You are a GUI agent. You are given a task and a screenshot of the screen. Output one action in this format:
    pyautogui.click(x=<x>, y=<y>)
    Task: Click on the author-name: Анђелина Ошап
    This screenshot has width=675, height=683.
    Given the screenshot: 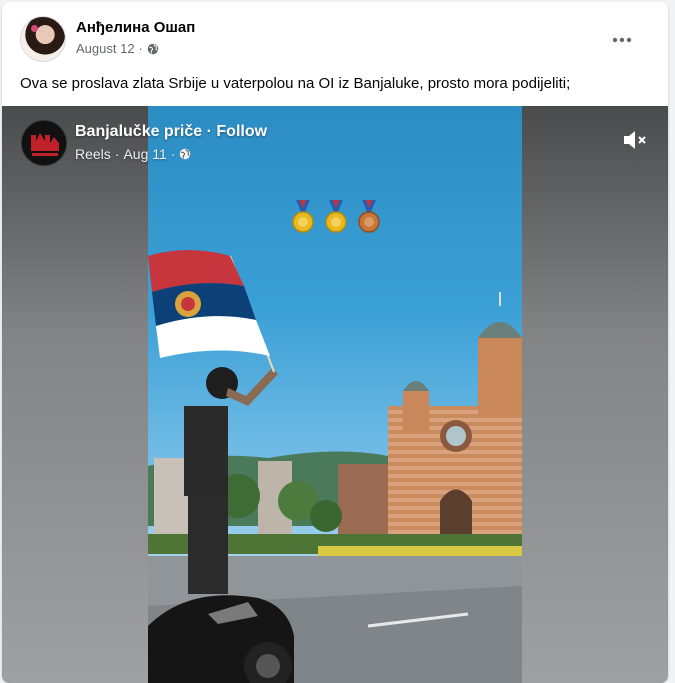 What is the action you would take?
    pyautogui.click(x=135, y=27)
    